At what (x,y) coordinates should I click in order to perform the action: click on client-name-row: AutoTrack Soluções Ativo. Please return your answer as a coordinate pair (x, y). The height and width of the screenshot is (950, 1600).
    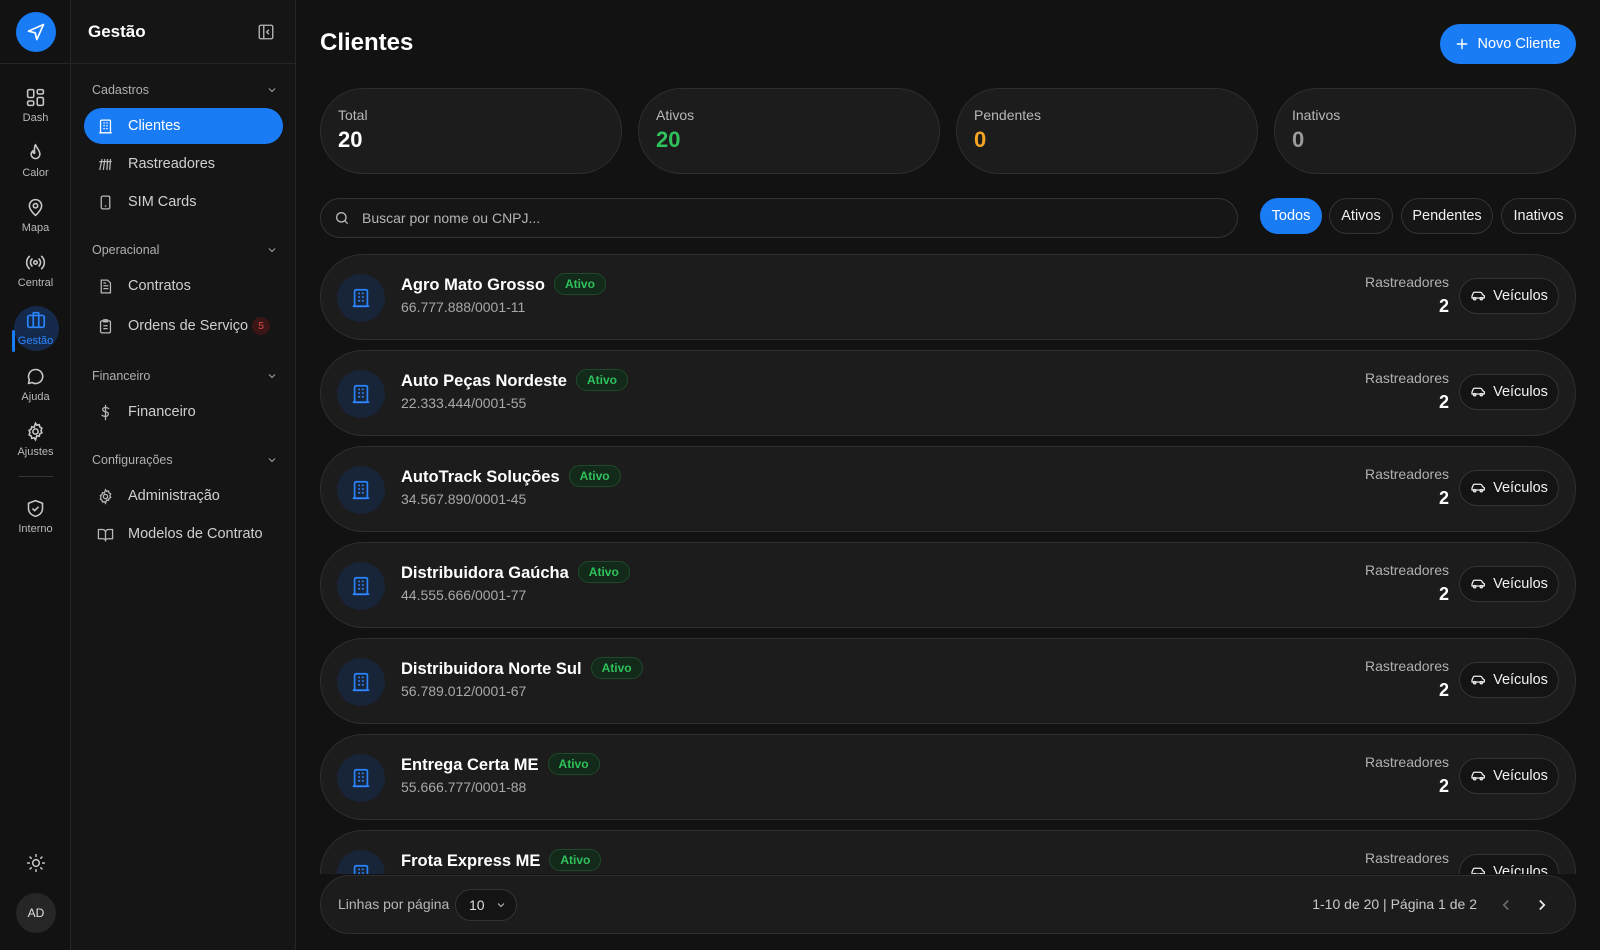
    Looking at the image, I should click on (511, 476).